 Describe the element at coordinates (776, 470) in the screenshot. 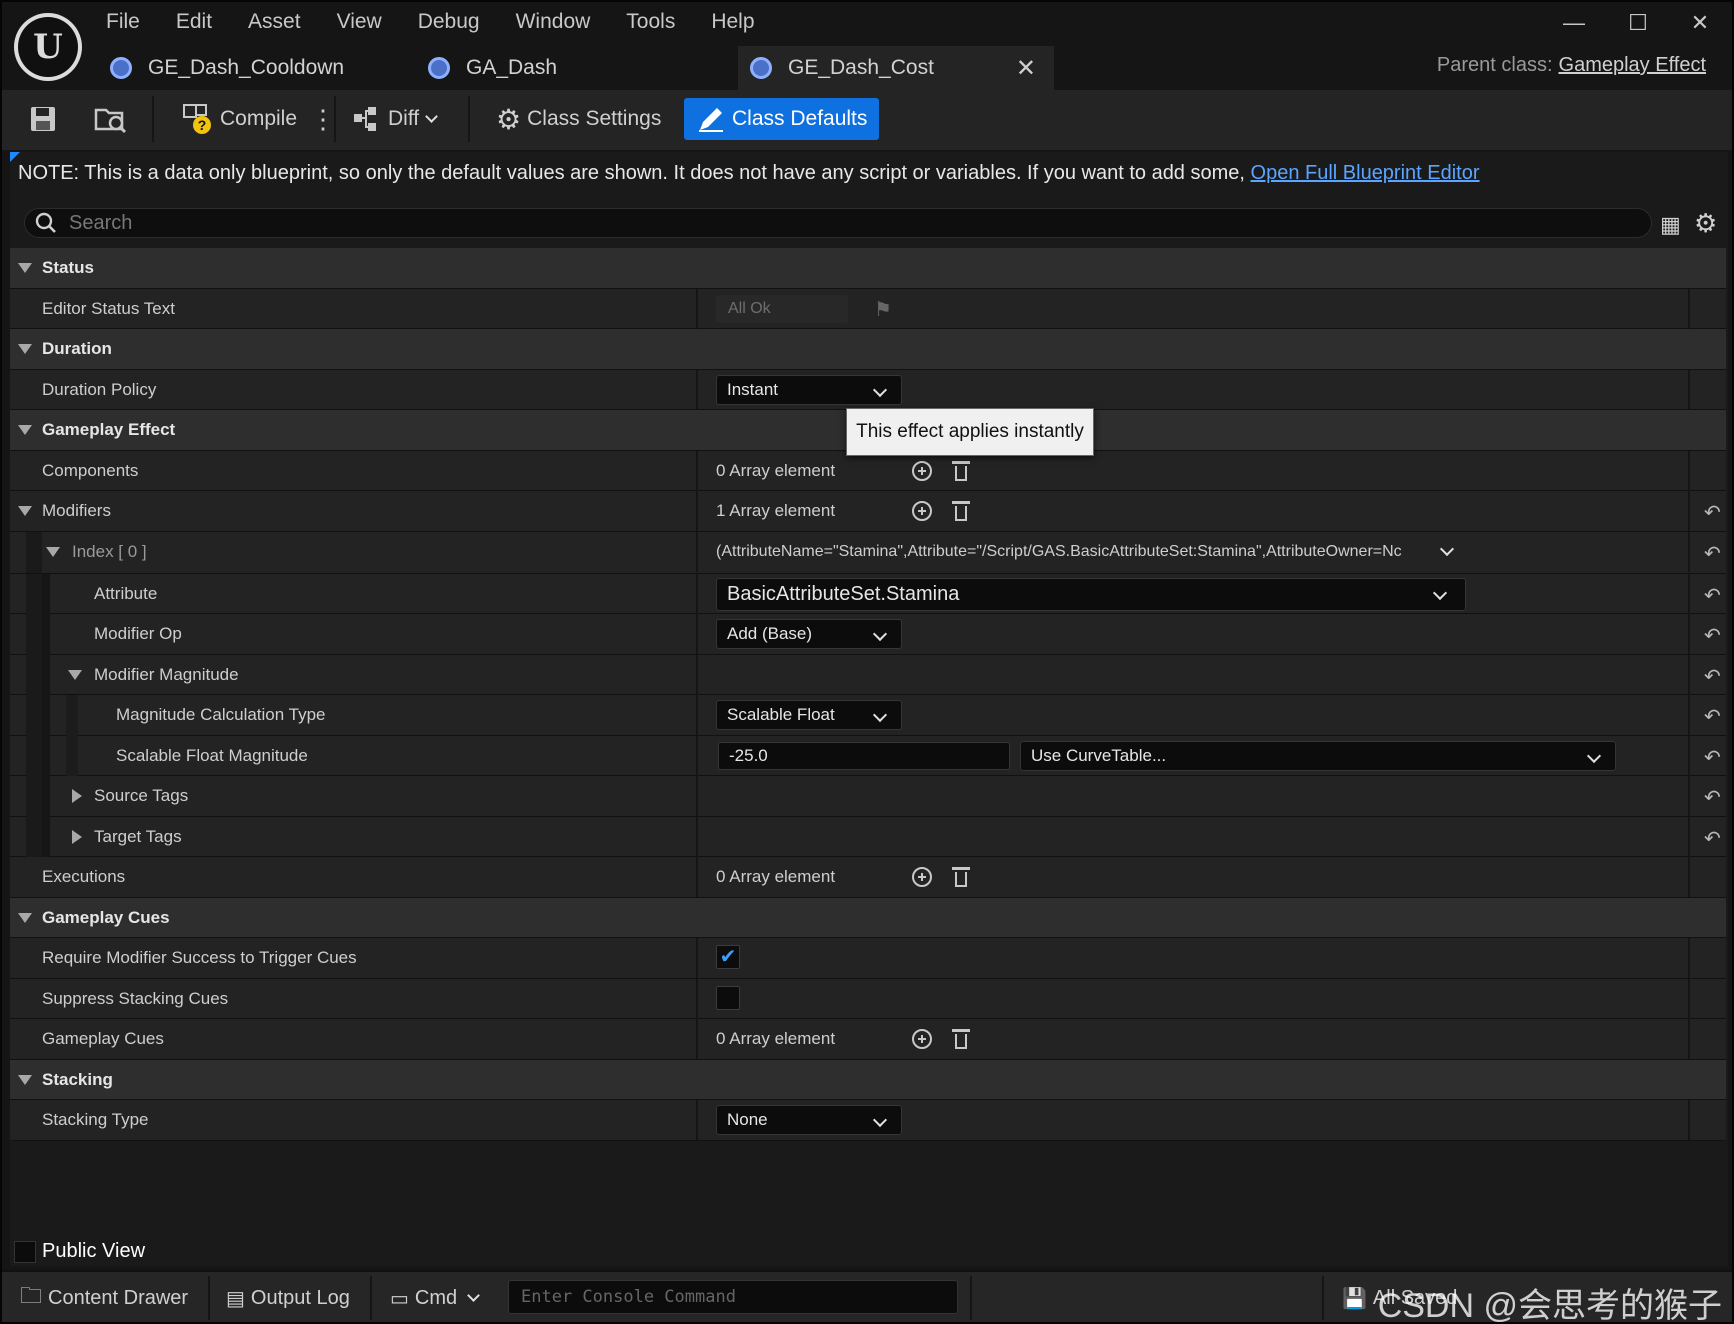

I see `array-count: 0 Array element` at that location.